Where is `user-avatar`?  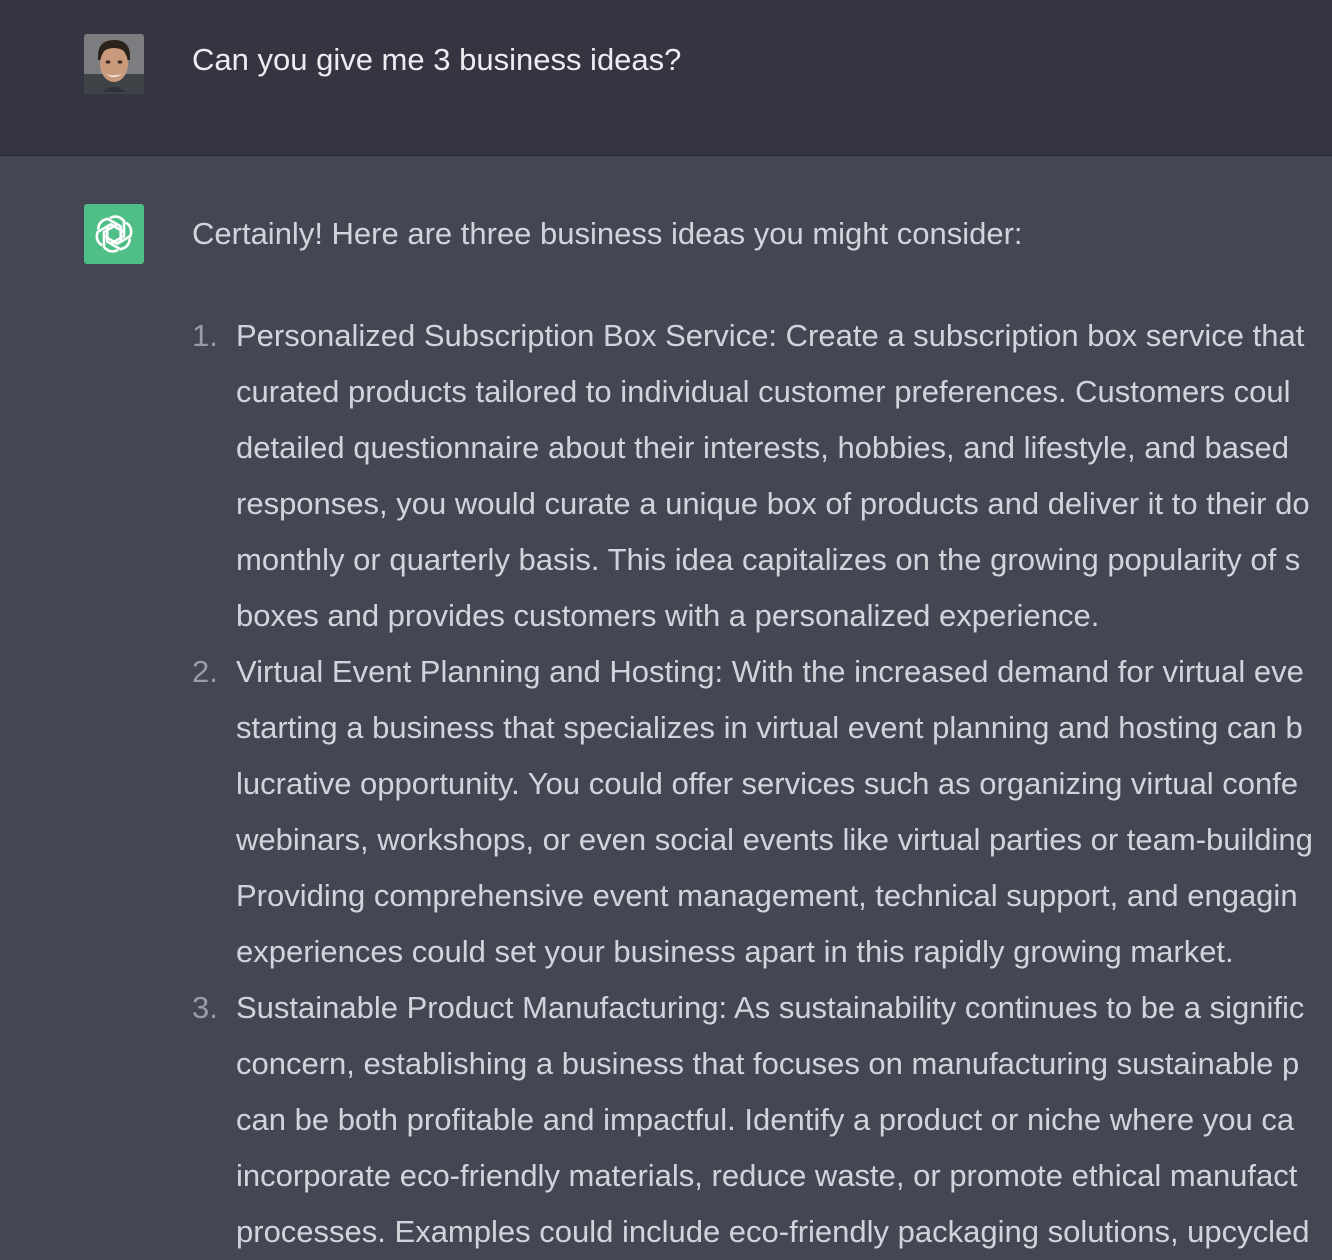
user-avatar is located at coordinates (114, 64).